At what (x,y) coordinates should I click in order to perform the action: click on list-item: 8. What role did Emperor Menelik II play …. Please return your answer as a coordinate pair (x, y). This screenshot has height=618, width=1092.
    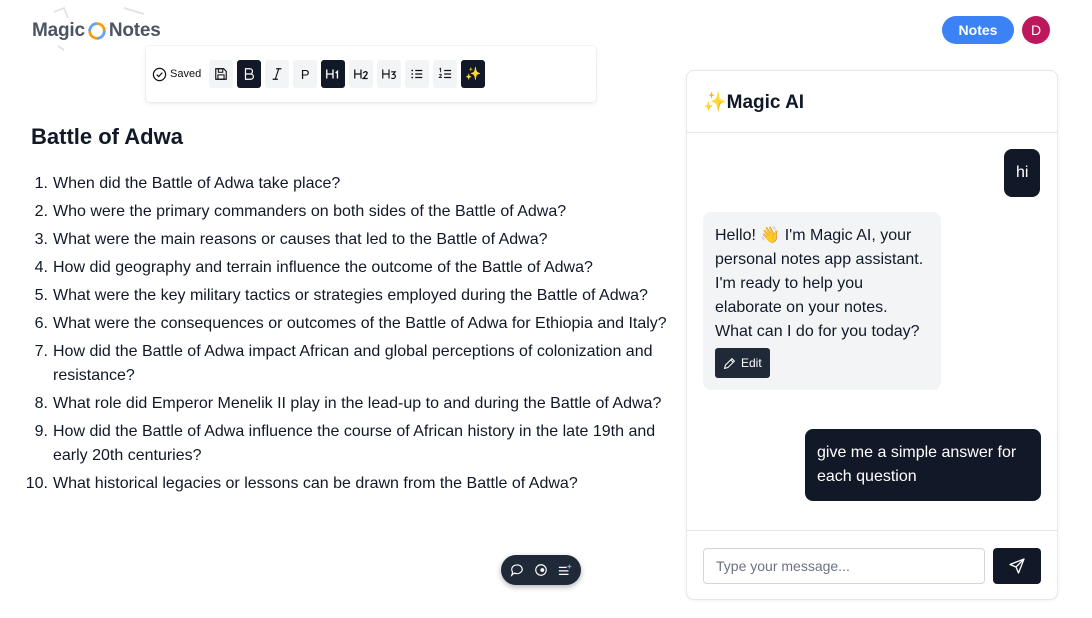
    Looking at the image, I should click on (349, 404).